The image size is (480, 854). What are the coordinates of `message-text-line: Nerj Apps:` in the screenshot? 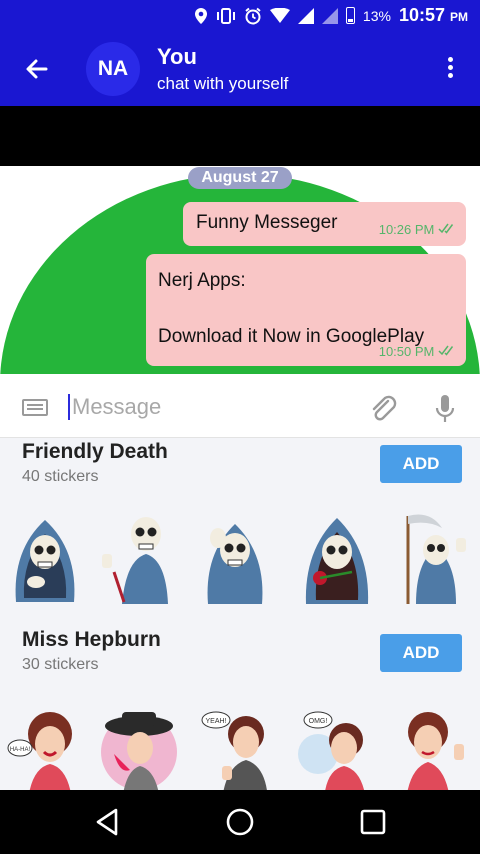 It's located at (202, 280).